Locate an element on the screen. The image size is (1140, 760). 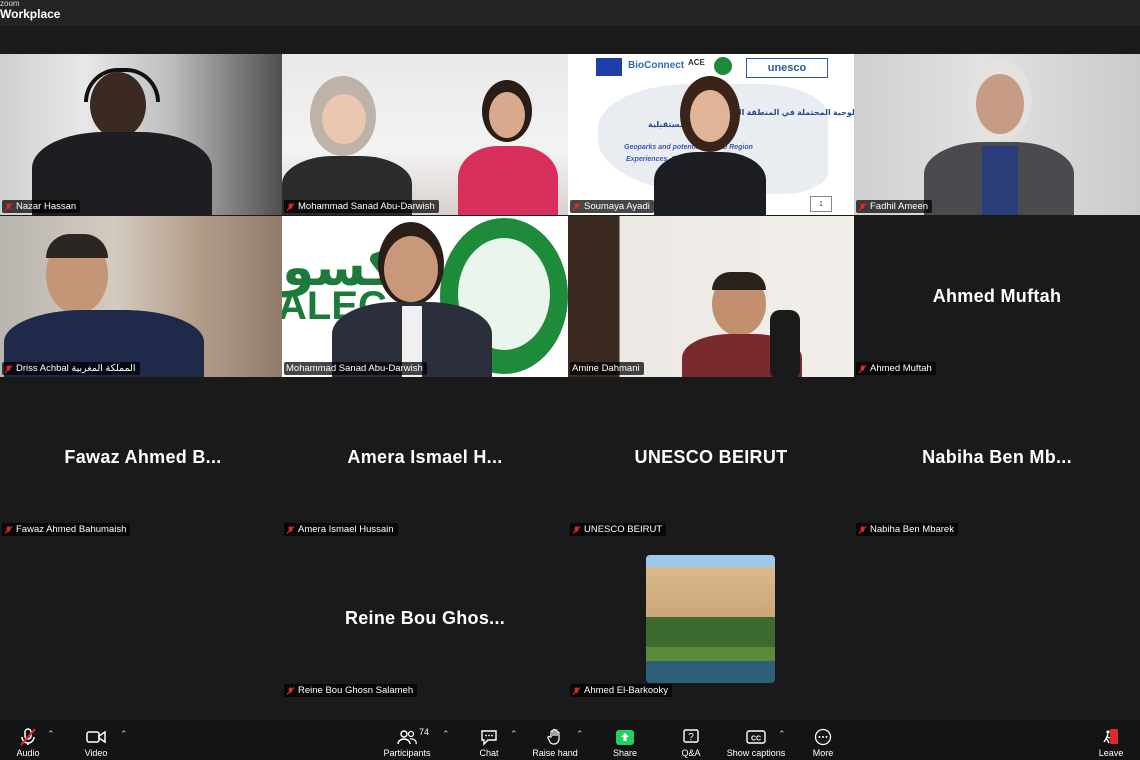
chat-options-chevron-icon: ⌃ is located at coordinates (514, 734).